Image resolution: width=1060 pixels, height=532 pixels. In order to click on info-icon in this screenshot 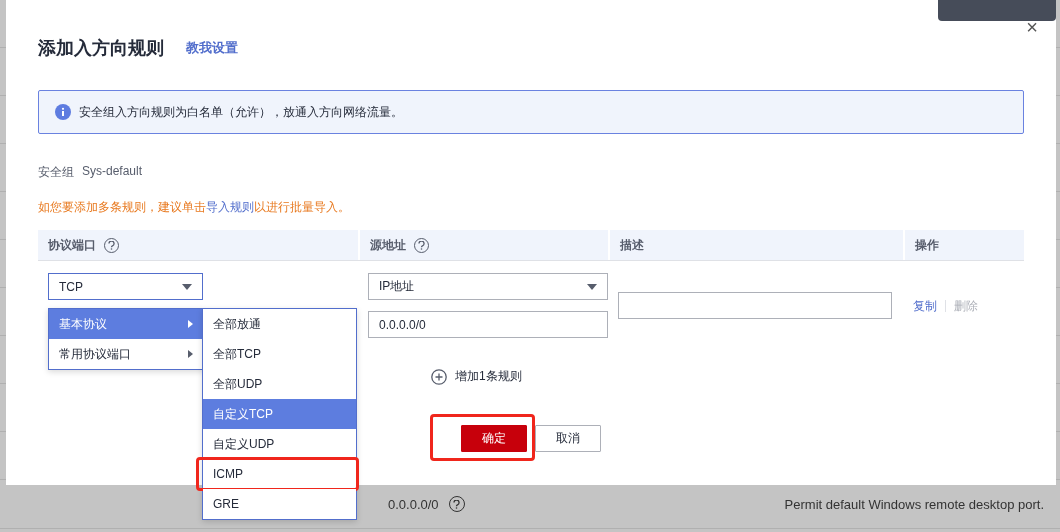, I will do `click(63, 112)`.